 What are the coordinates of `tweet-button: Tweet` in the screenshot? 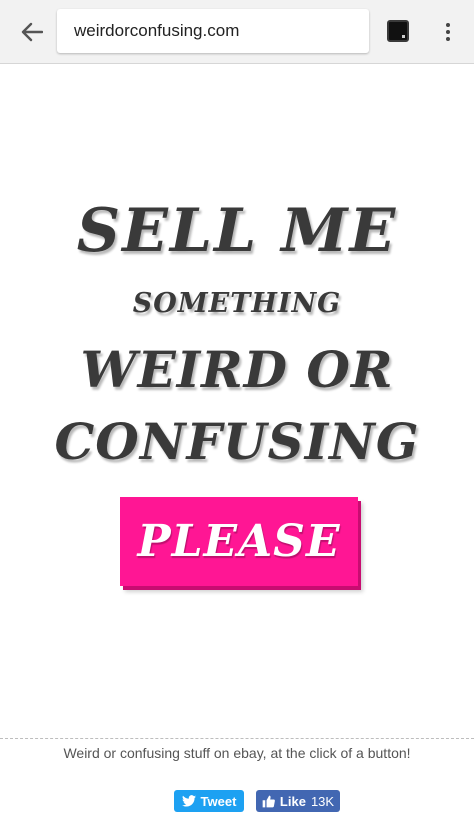 It's located at (209, 801).